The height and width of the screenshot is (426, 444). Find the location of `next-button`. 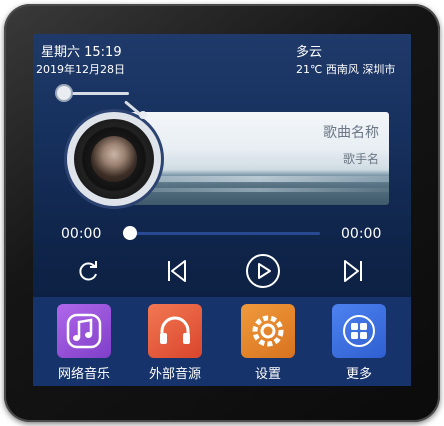

next-button is located at coordinates (353, 271).